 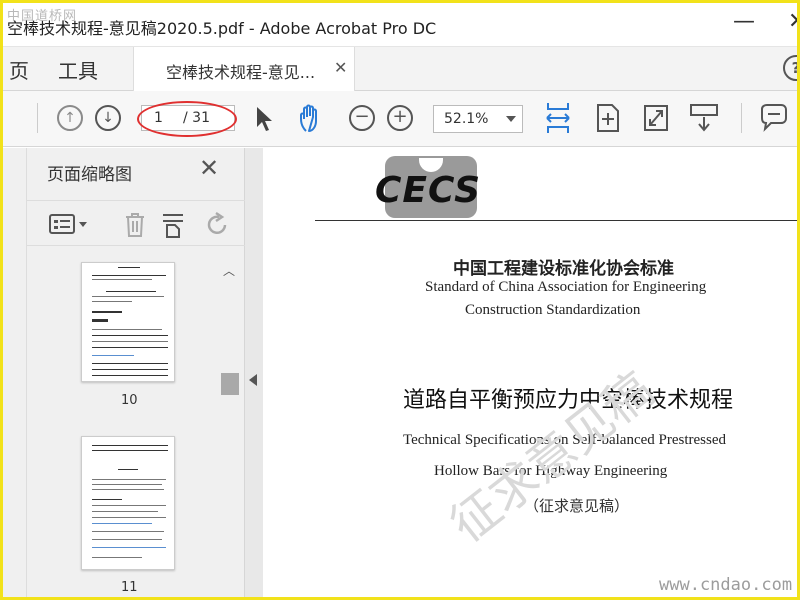 I want to click on navigation-pane-strip, so click(x=15, y=372).